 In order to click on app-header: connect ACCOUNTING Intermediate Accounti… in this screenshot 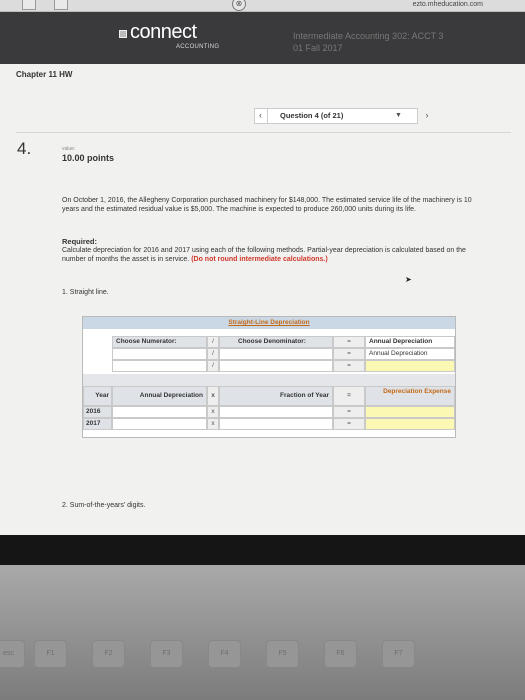, I will do `click(262, 38)`.